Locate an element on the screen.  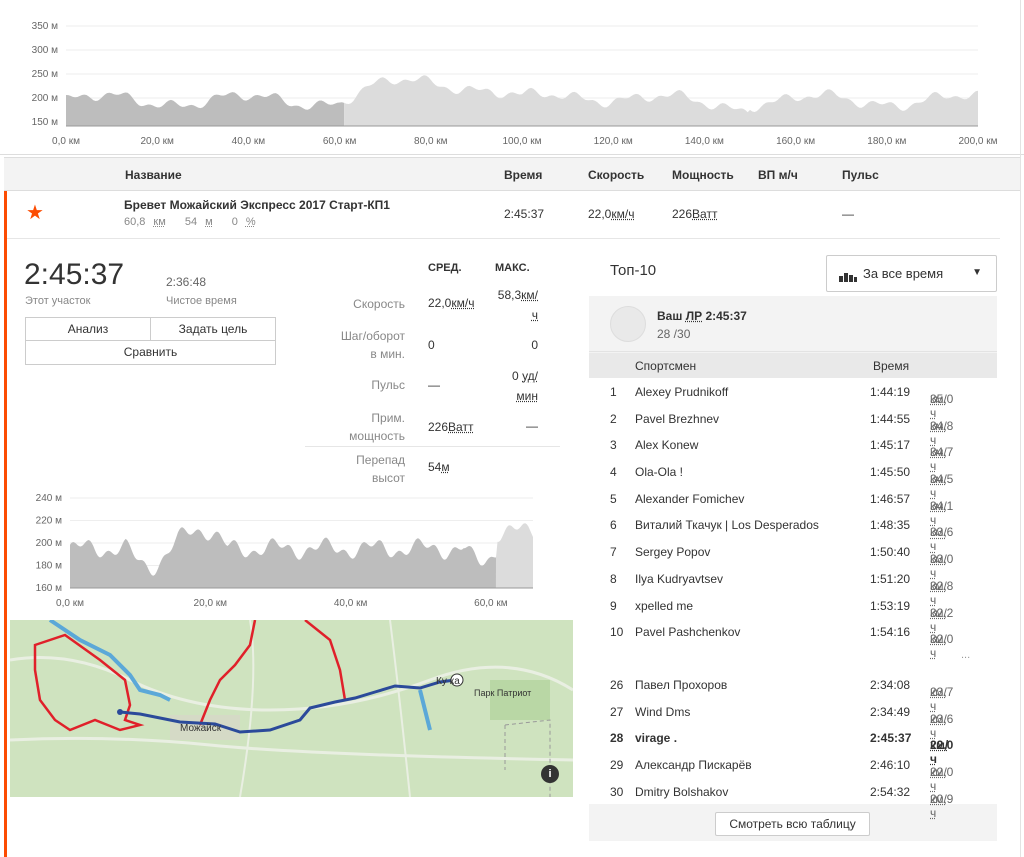
x-tick-label: 140,0 км is located at coordinates (704, 141).